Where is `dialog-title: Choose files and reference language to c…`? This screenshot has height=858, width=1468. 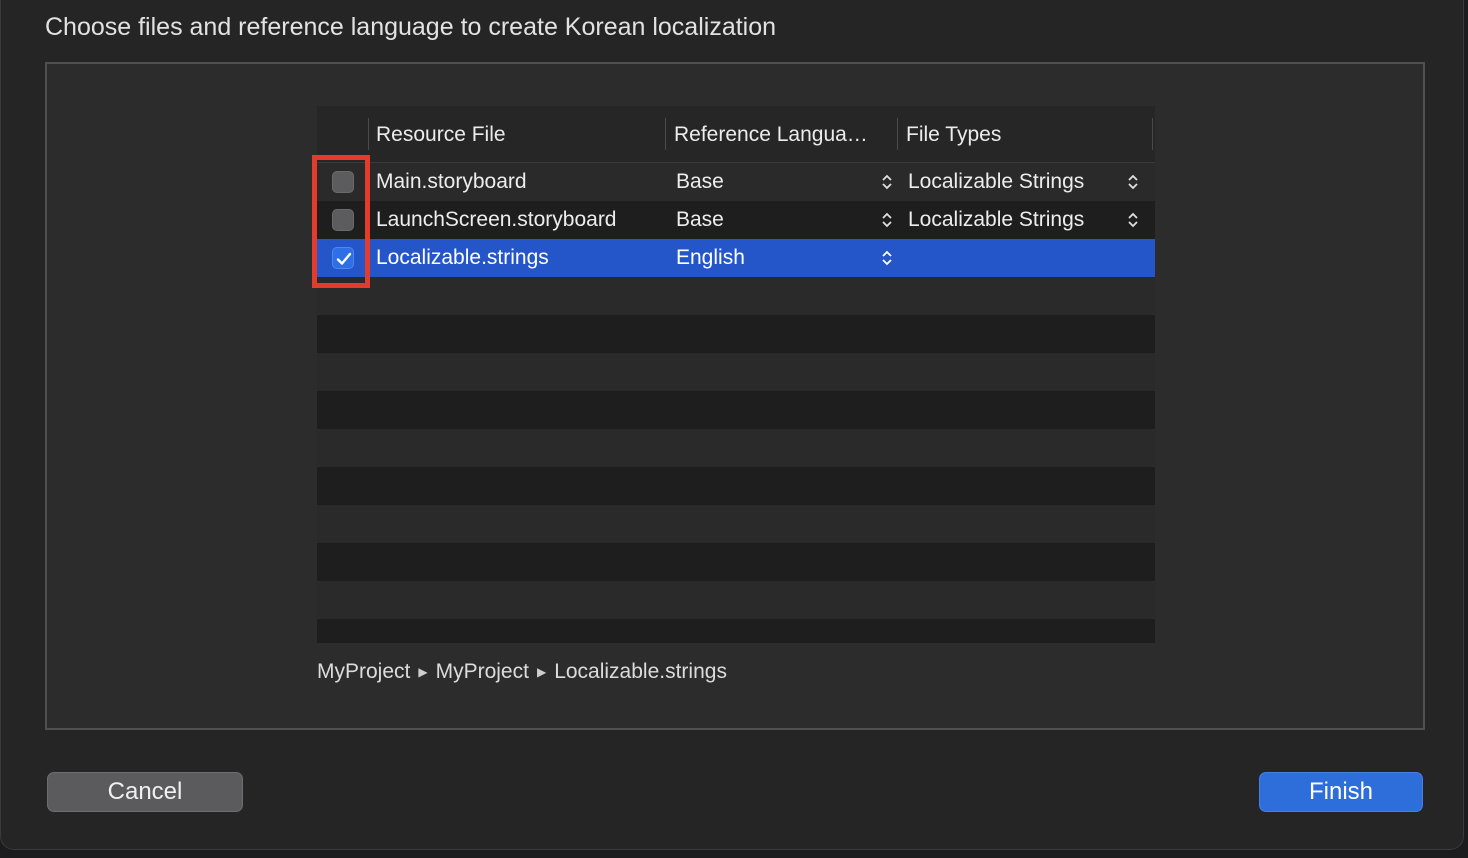
dialog-title: Choose files and reference language to c… is located at coordinates (411, 27).